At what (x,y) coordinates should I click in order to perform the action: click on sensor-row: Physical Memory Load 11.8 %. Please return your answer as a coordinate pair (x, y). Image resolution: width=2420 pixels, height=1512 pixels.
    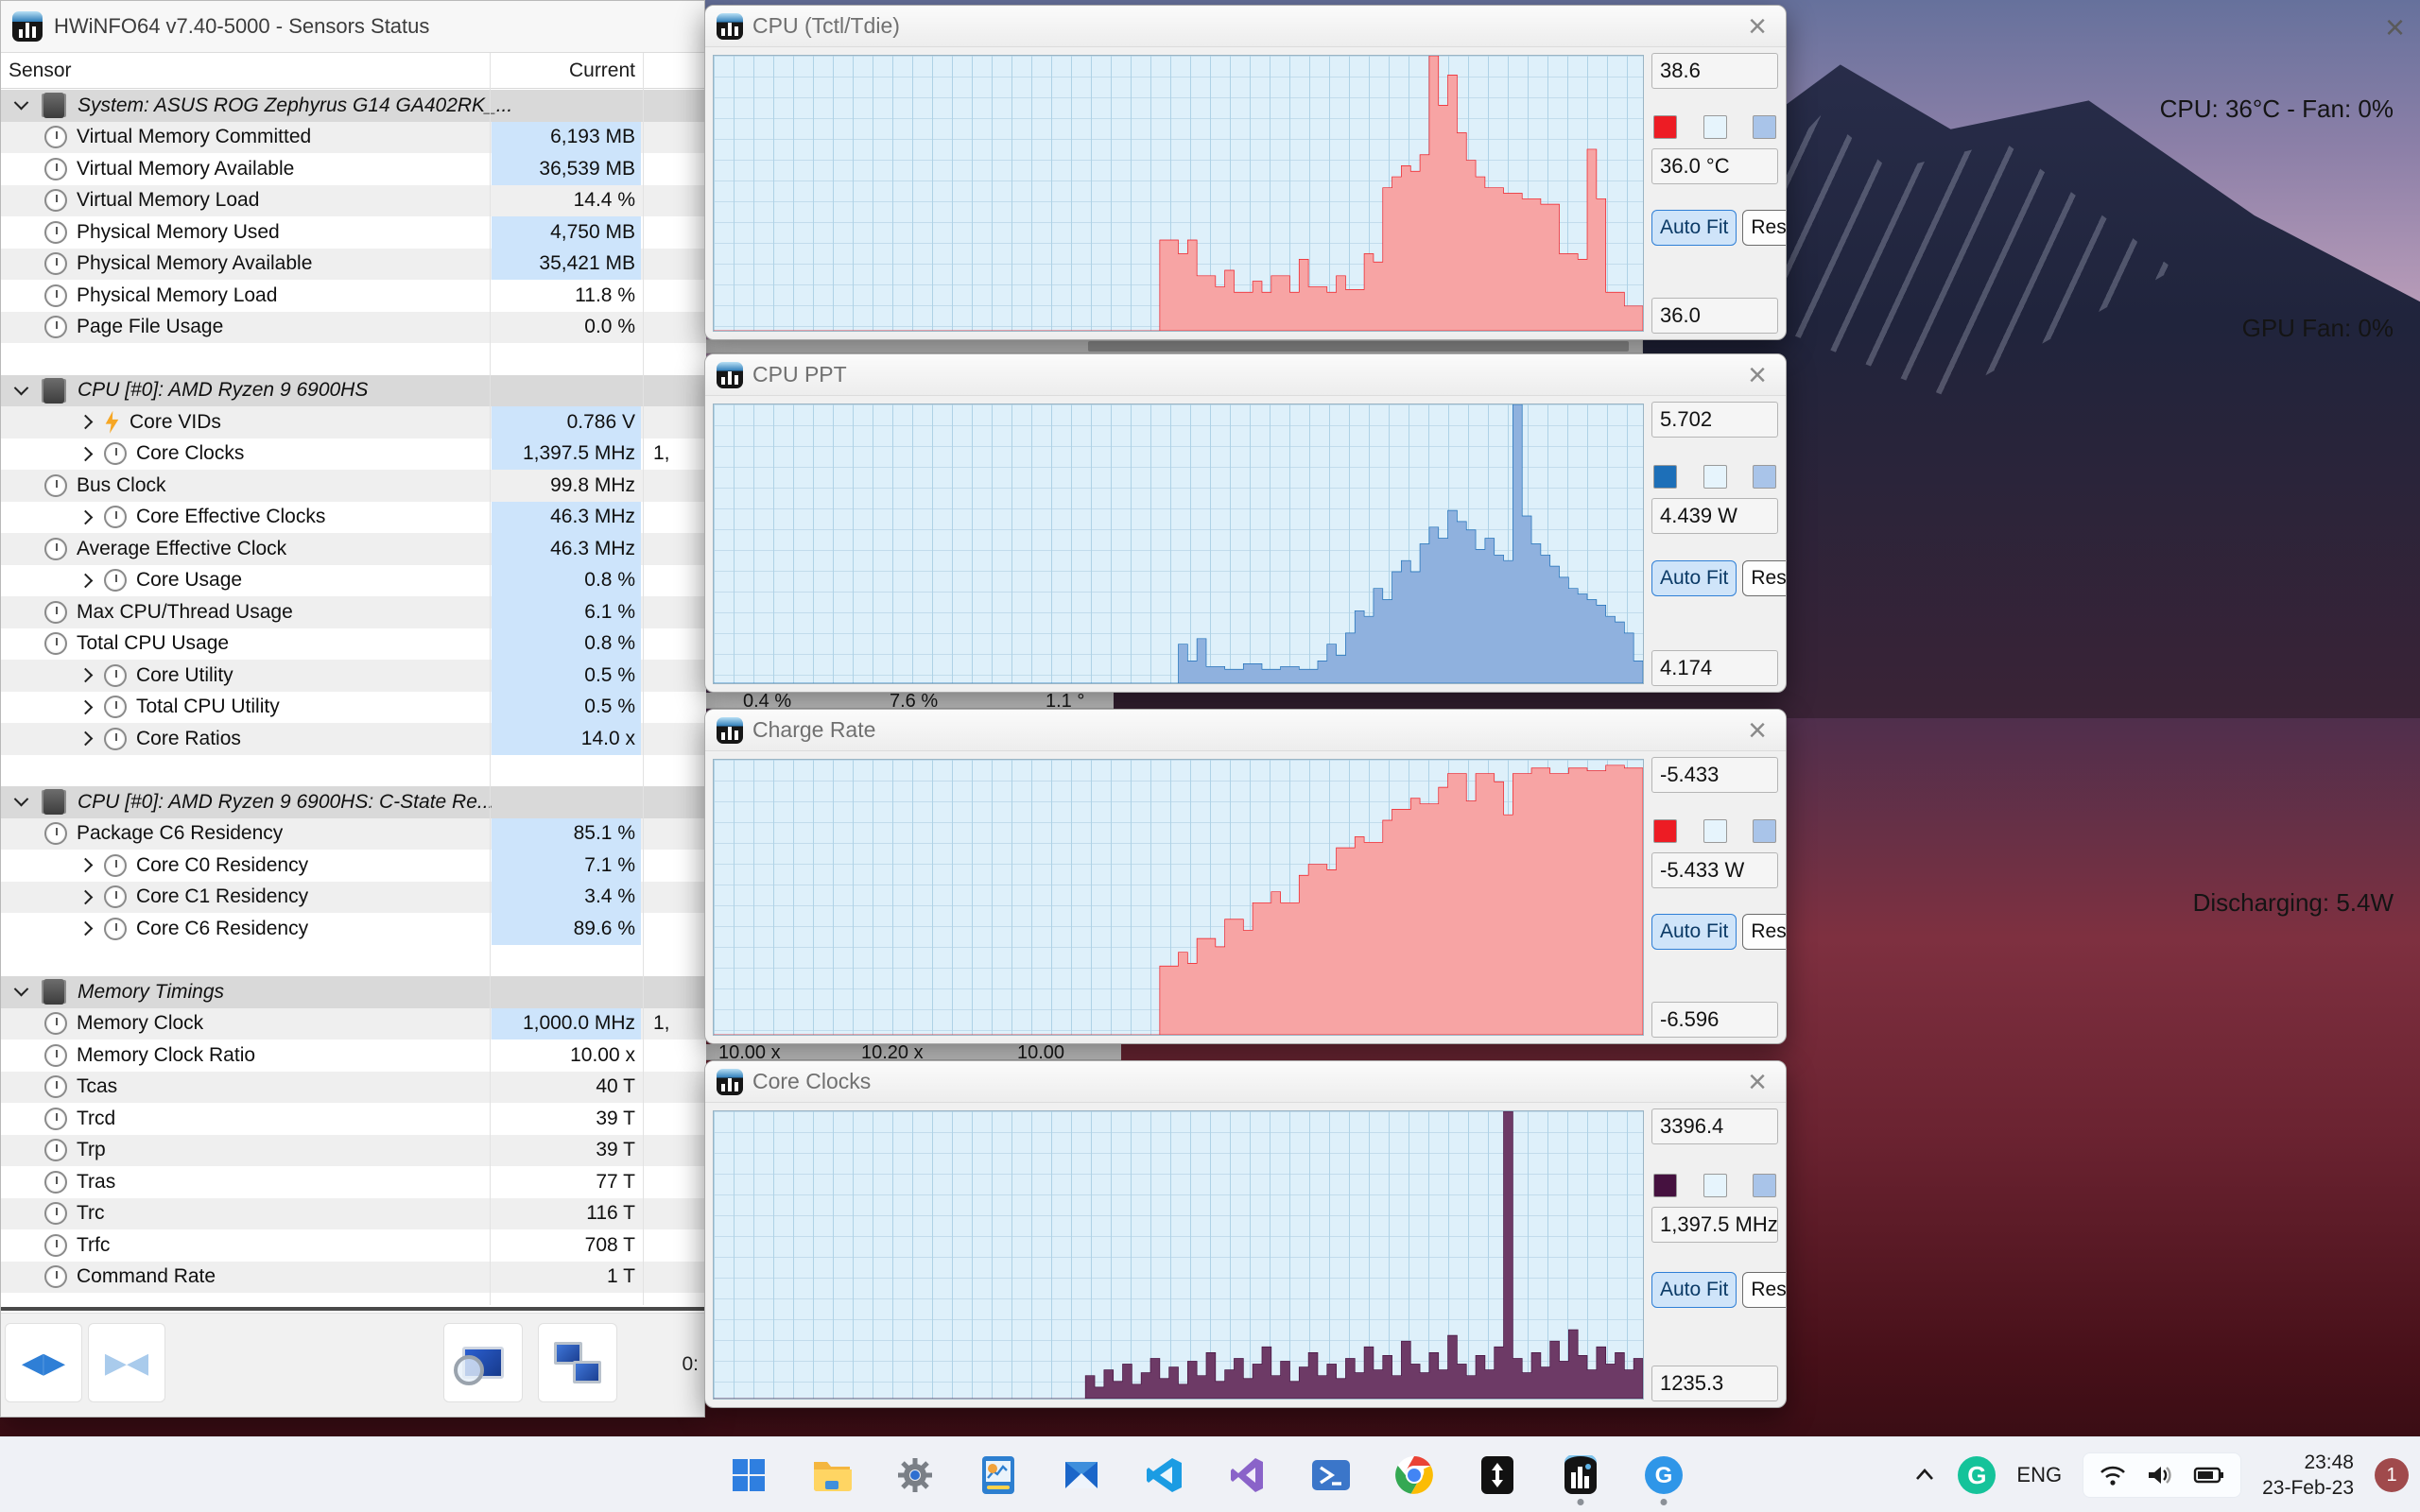
    Looking at the image, I should click on (353, 296).